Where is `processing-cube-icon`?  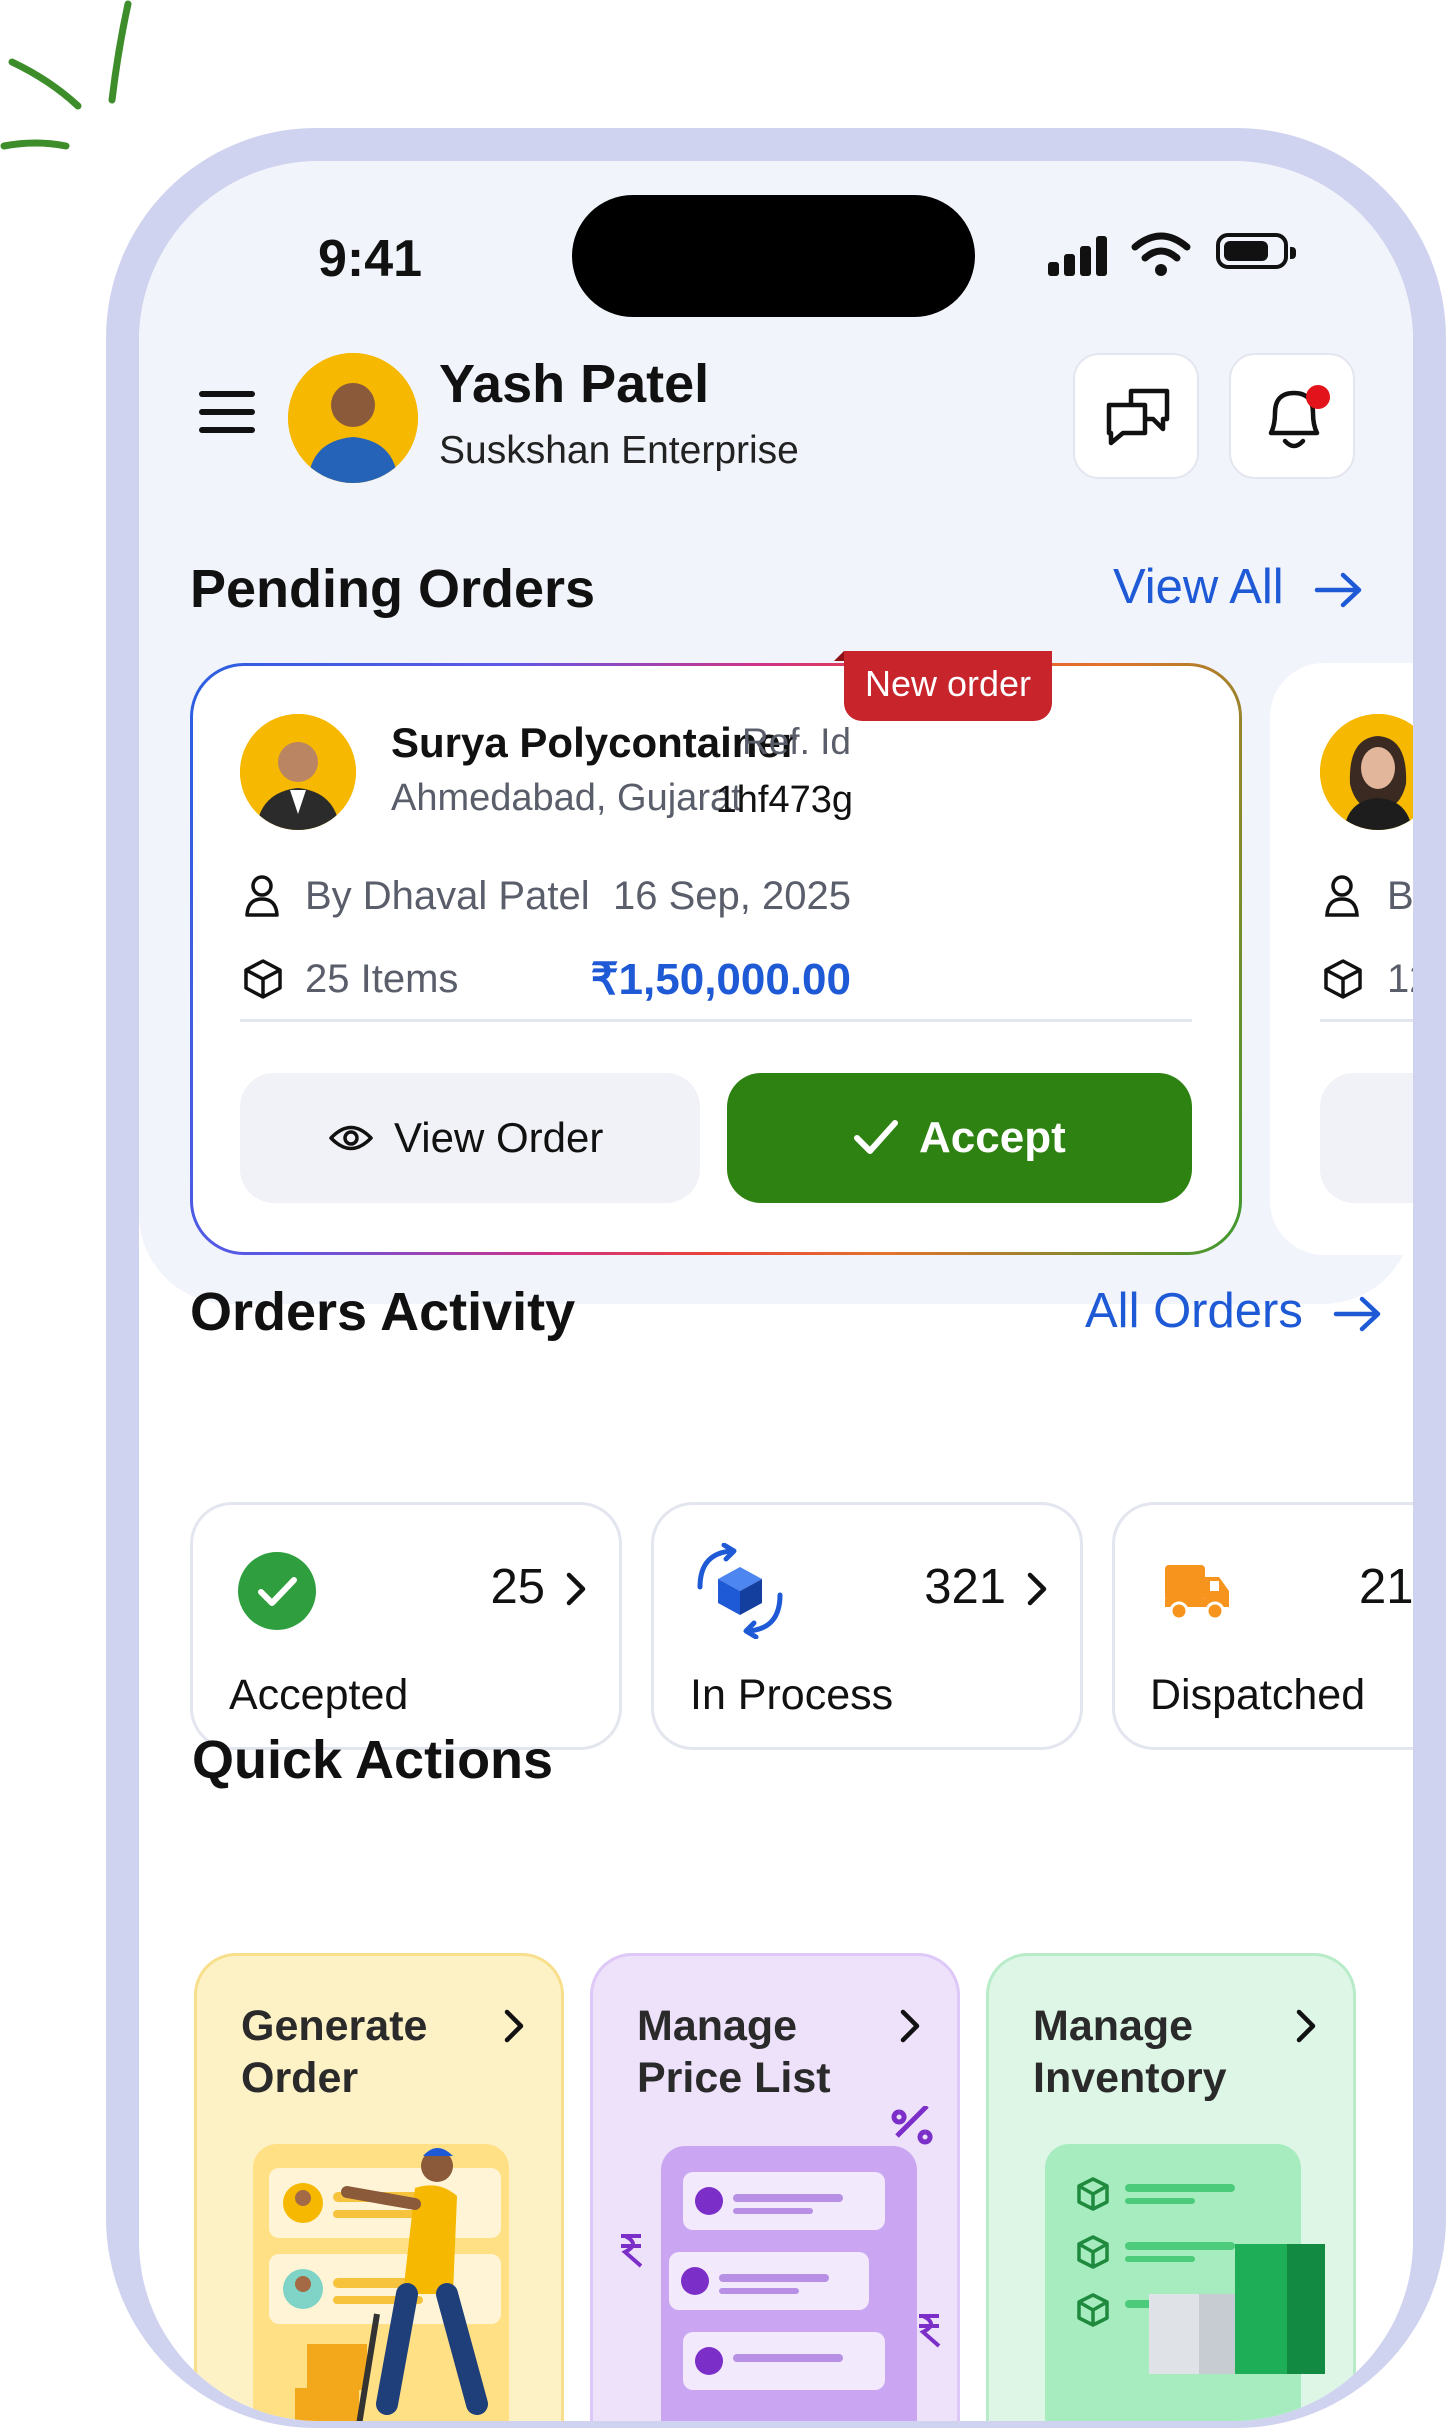 processing-cube-icon is located at coordinates (740, 1591).